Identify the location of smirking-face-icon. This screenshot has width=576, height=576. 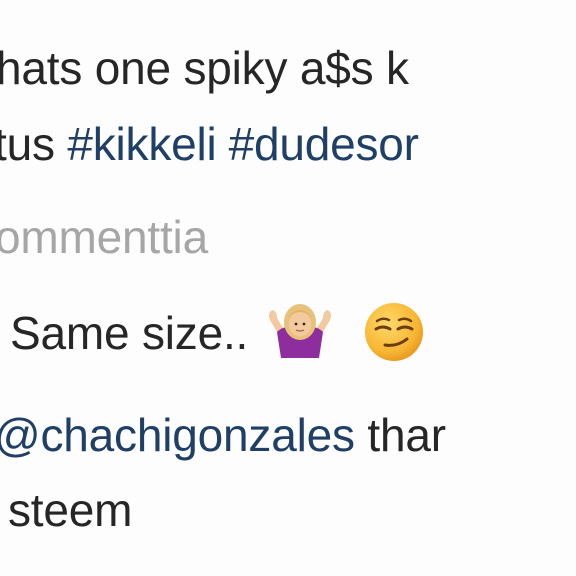
(394, 332).